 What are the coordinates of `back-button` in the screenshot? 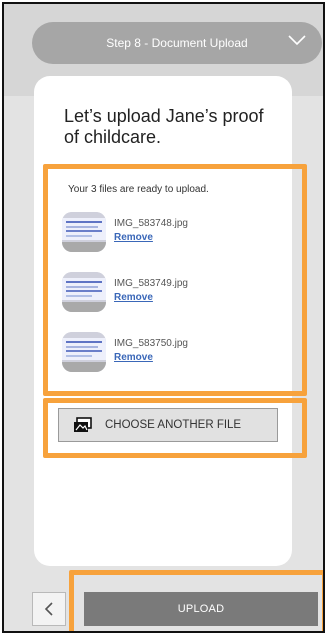 It's located at (49, 609).